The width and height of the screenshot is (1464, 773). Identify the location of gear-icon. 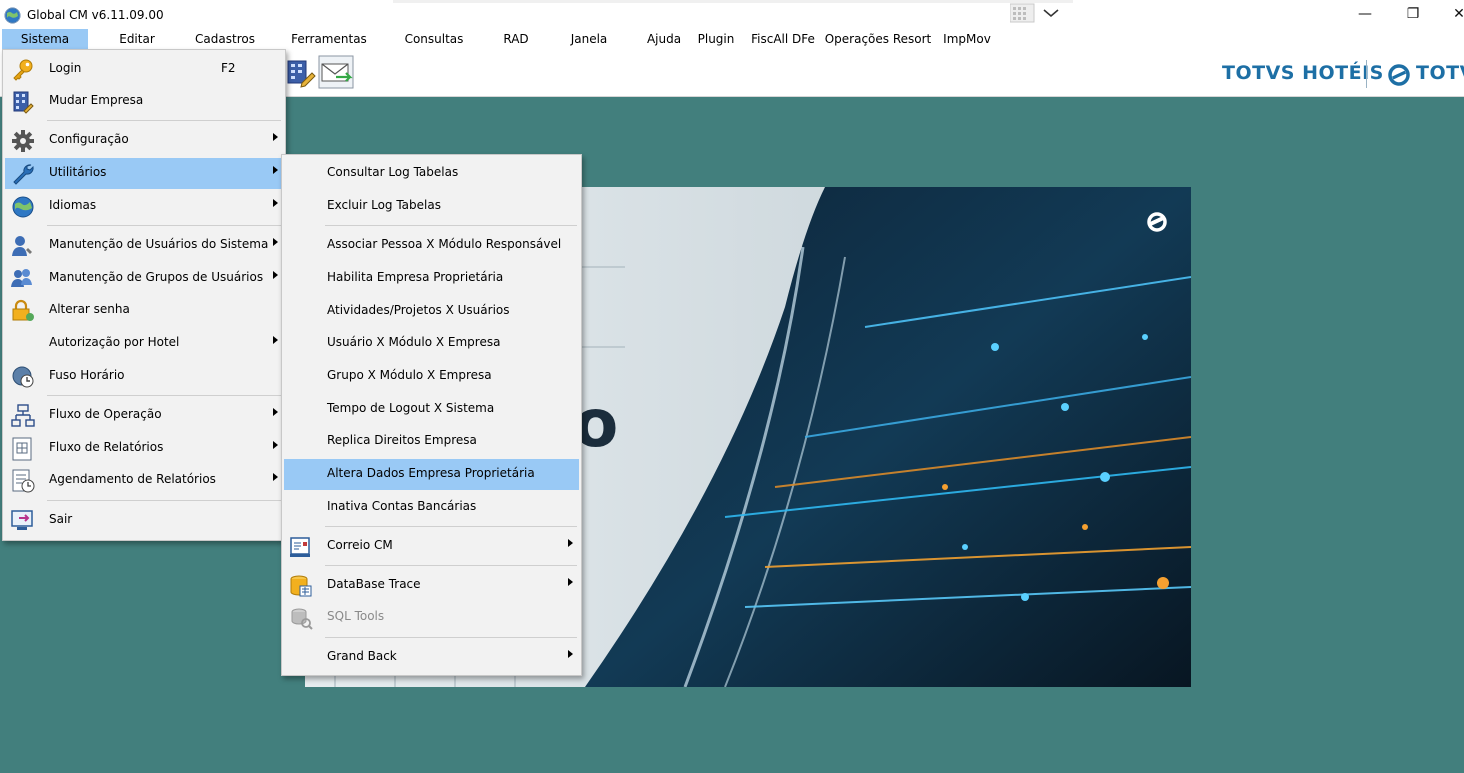
(23, 141).